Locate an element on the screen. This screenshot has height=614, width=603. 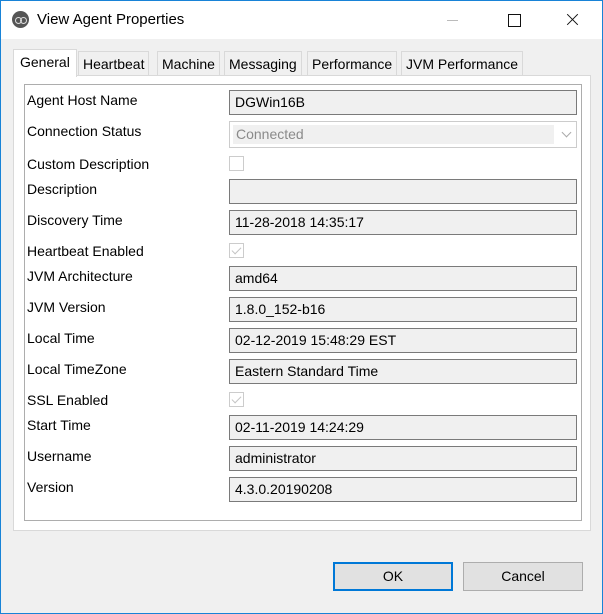
description-field is located at coordinates (403, 191).